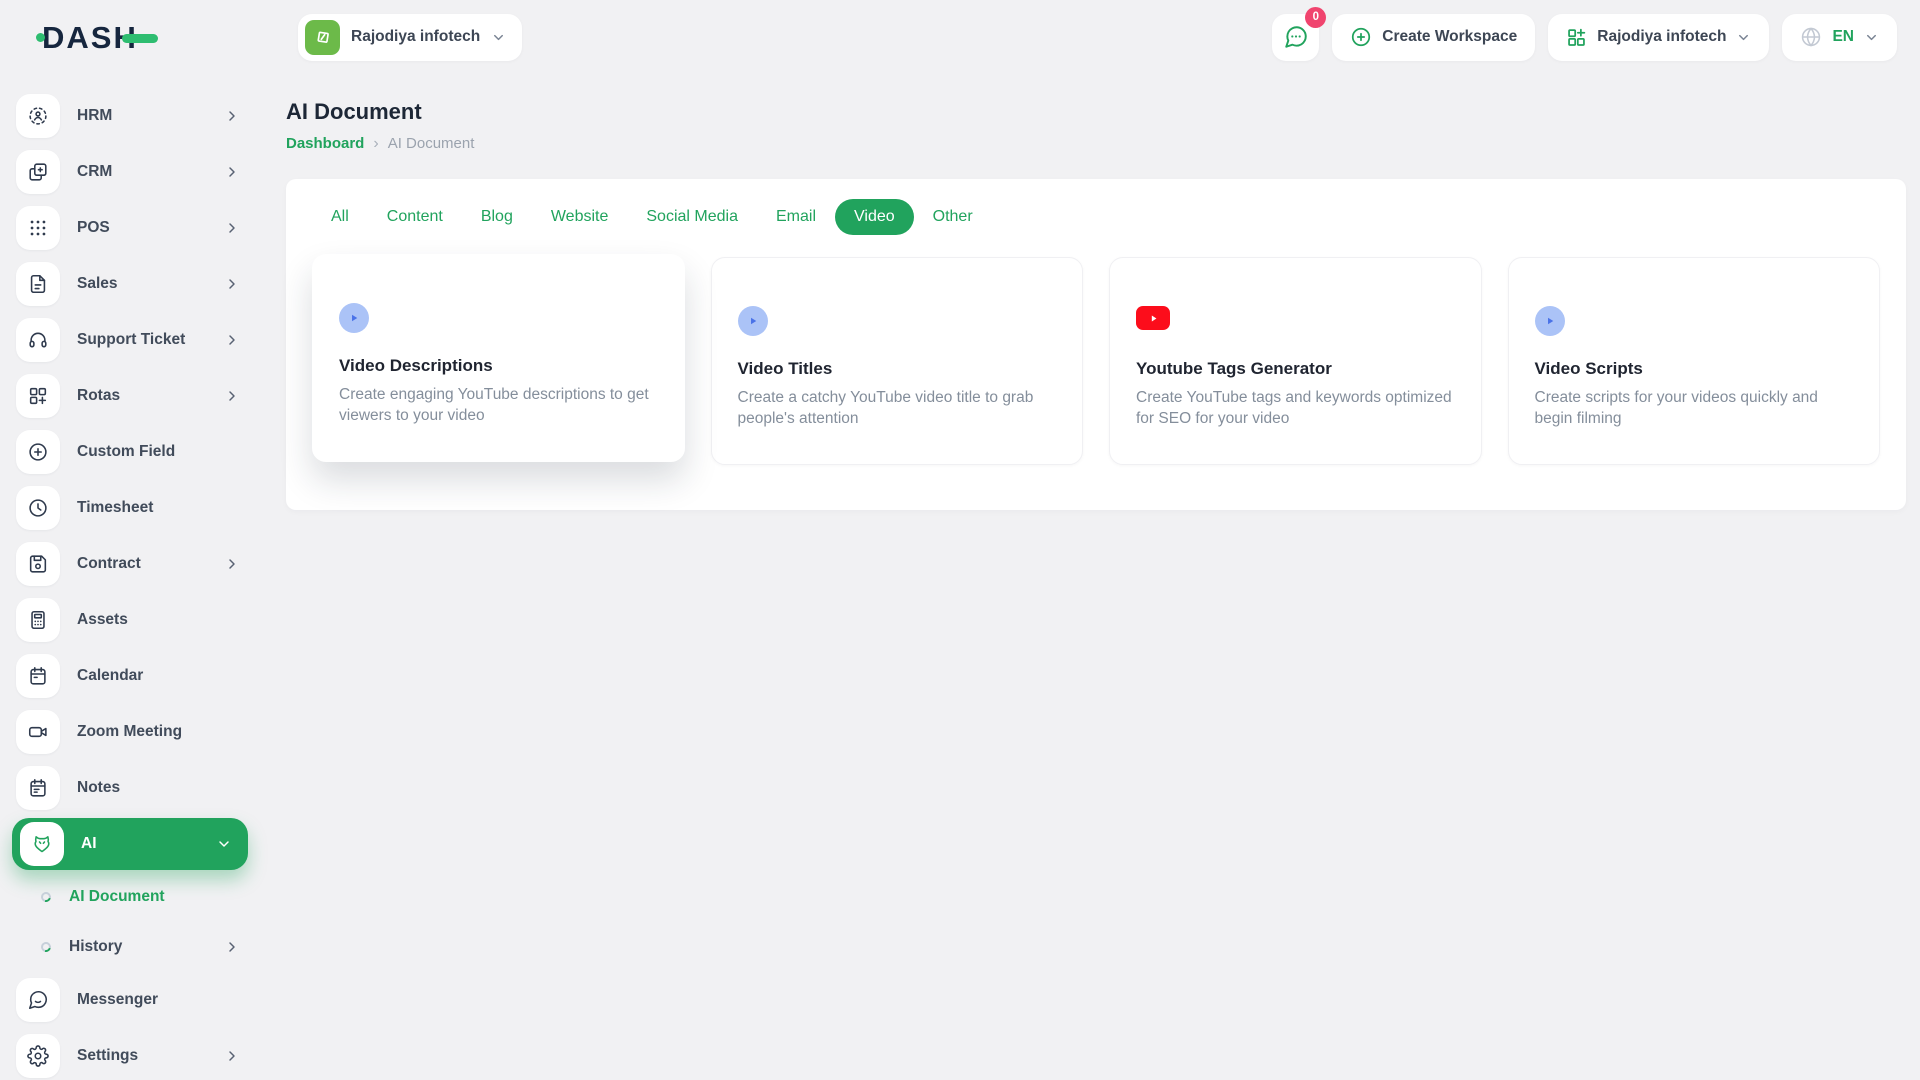 The image size is (1920, 1080). What do you see at coordinates (139, 38) in the screenshot?
I see `logo-dash-icon` at bounding box center [139, 38].